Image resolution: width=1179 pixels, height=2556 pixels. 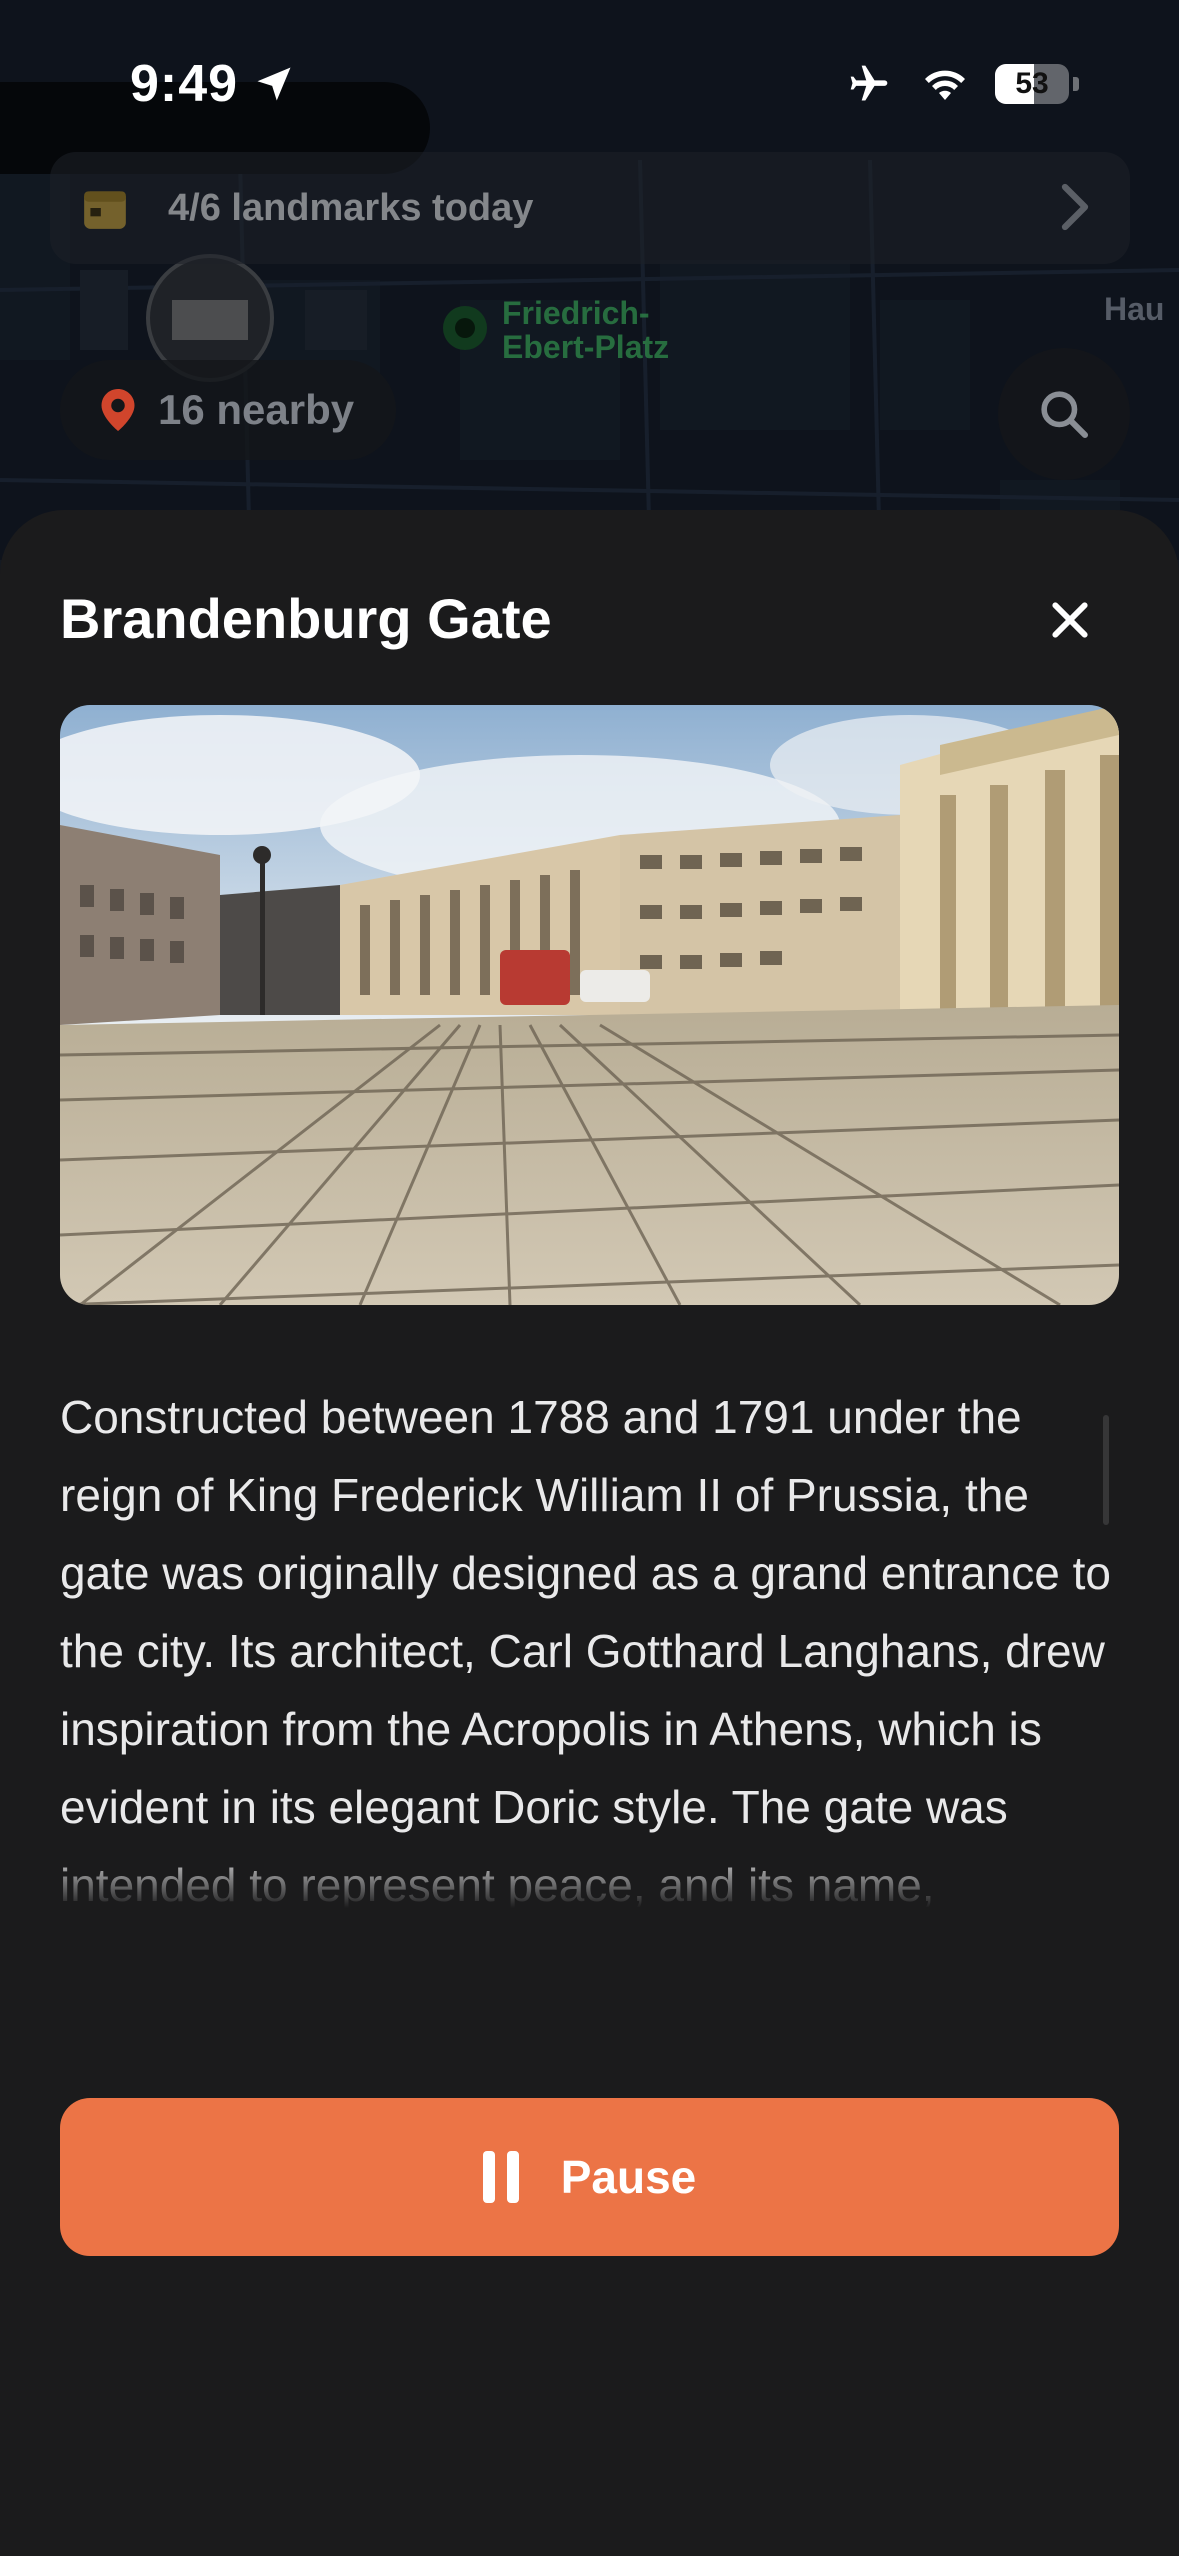 What do you see at coordinates (590, 208) in the screenshot?
I see `landmarks-today-banner: 4/6 landmarks today` at bounding box center [590, 208].